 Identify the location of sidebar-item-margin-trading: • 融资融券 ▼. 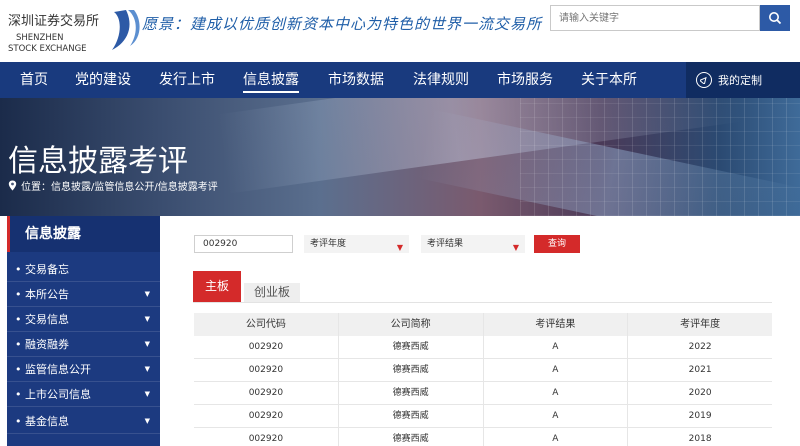
(83, 344).